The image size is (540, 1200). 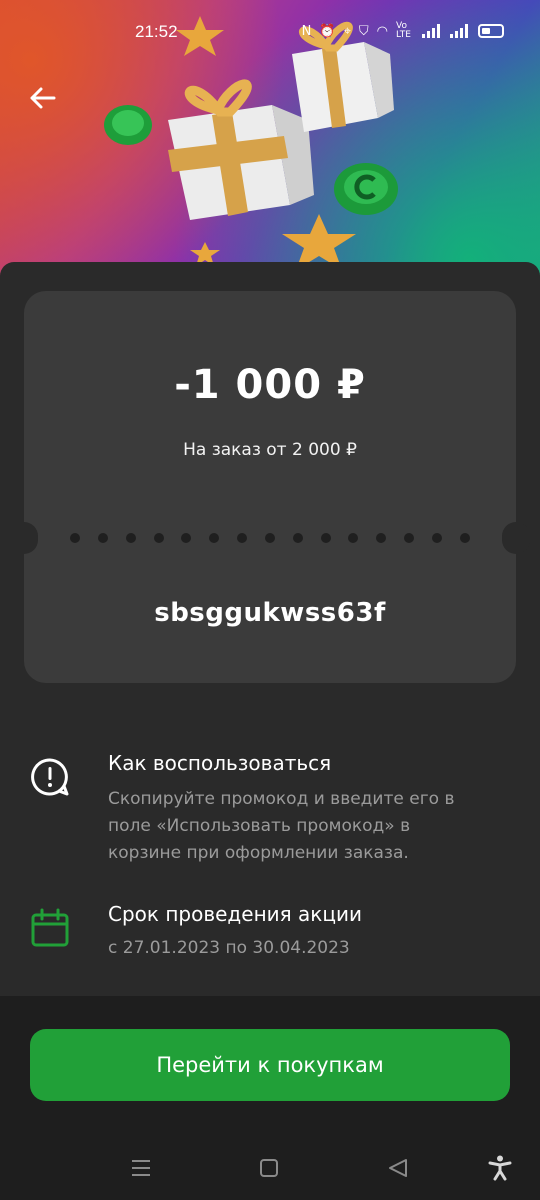 What do you see at coordinates (327, 31) in the screenshot?
I see `alarm-icon: ⏰` at bounding box center [327, 31].